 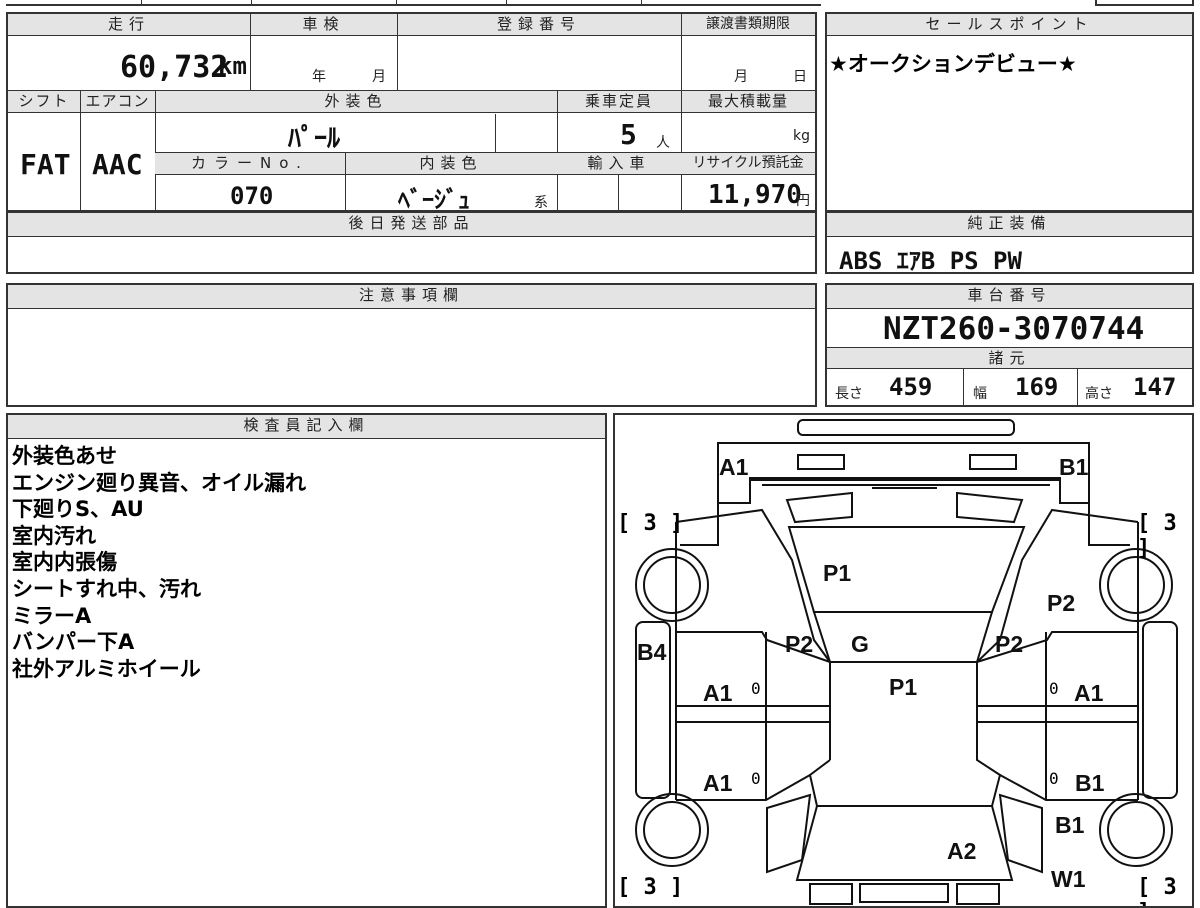 I want to click on interior-color-header: 内装色, so click(x=451, y=164).